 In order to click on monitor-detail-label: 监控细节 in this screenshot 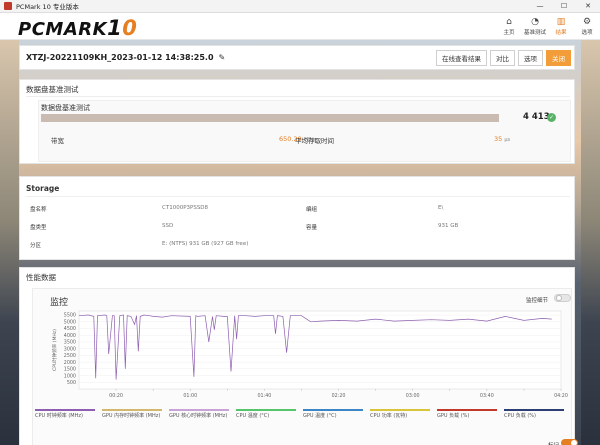, I will do `click(537, 301)`.